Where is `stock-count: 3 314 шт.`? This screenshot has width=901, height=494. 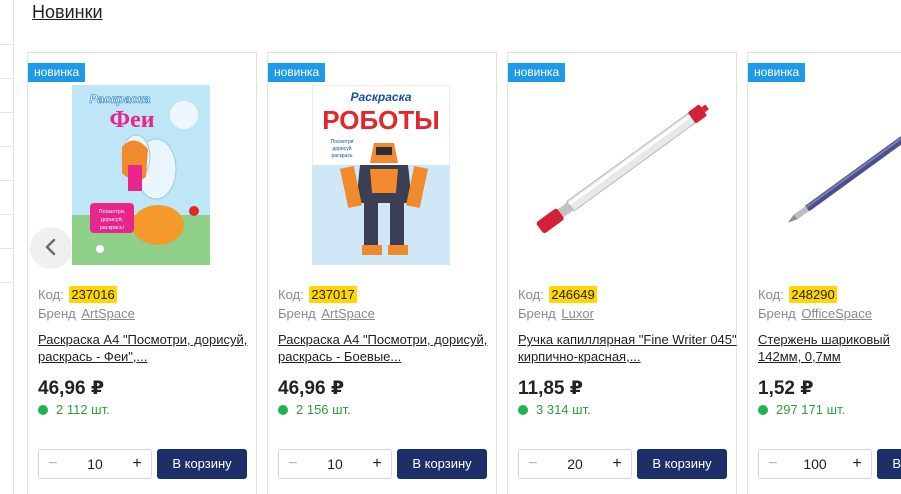 stock-count: 3 314 шт. is located at coordinates (563, 409).